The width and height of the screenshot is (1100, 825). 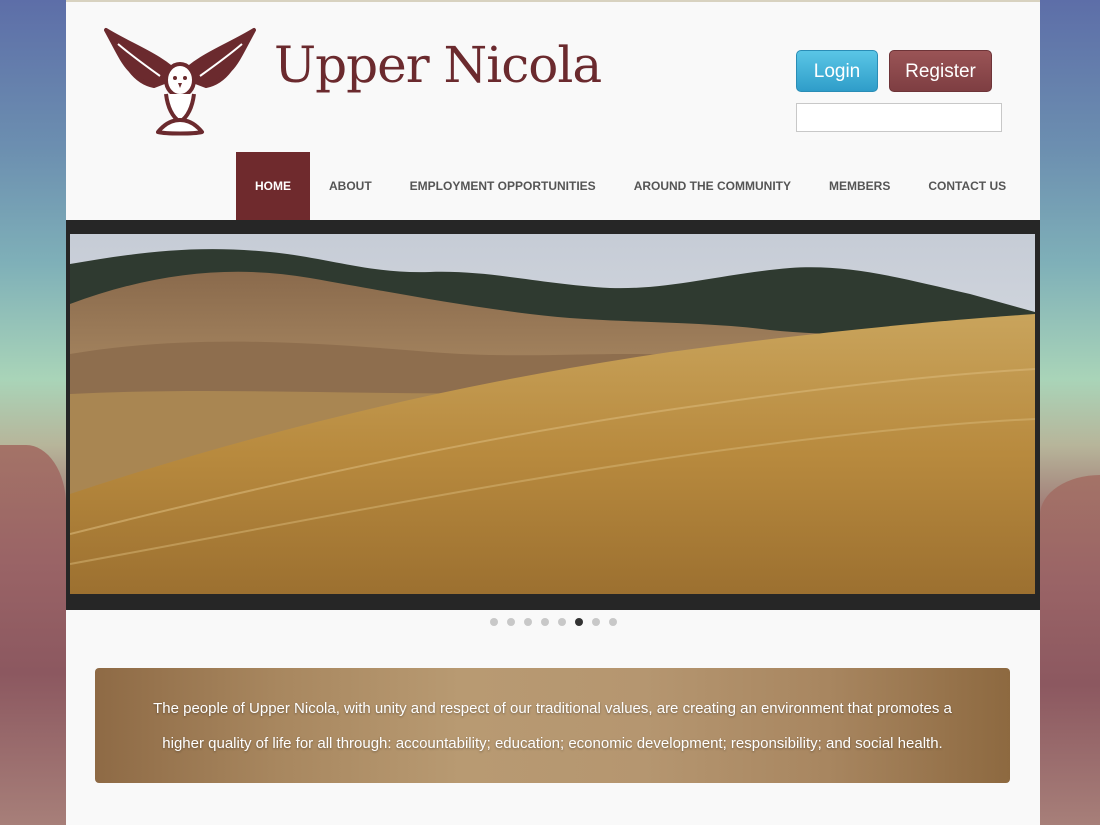 I want to click on background-left, so click(x=33, y=412).